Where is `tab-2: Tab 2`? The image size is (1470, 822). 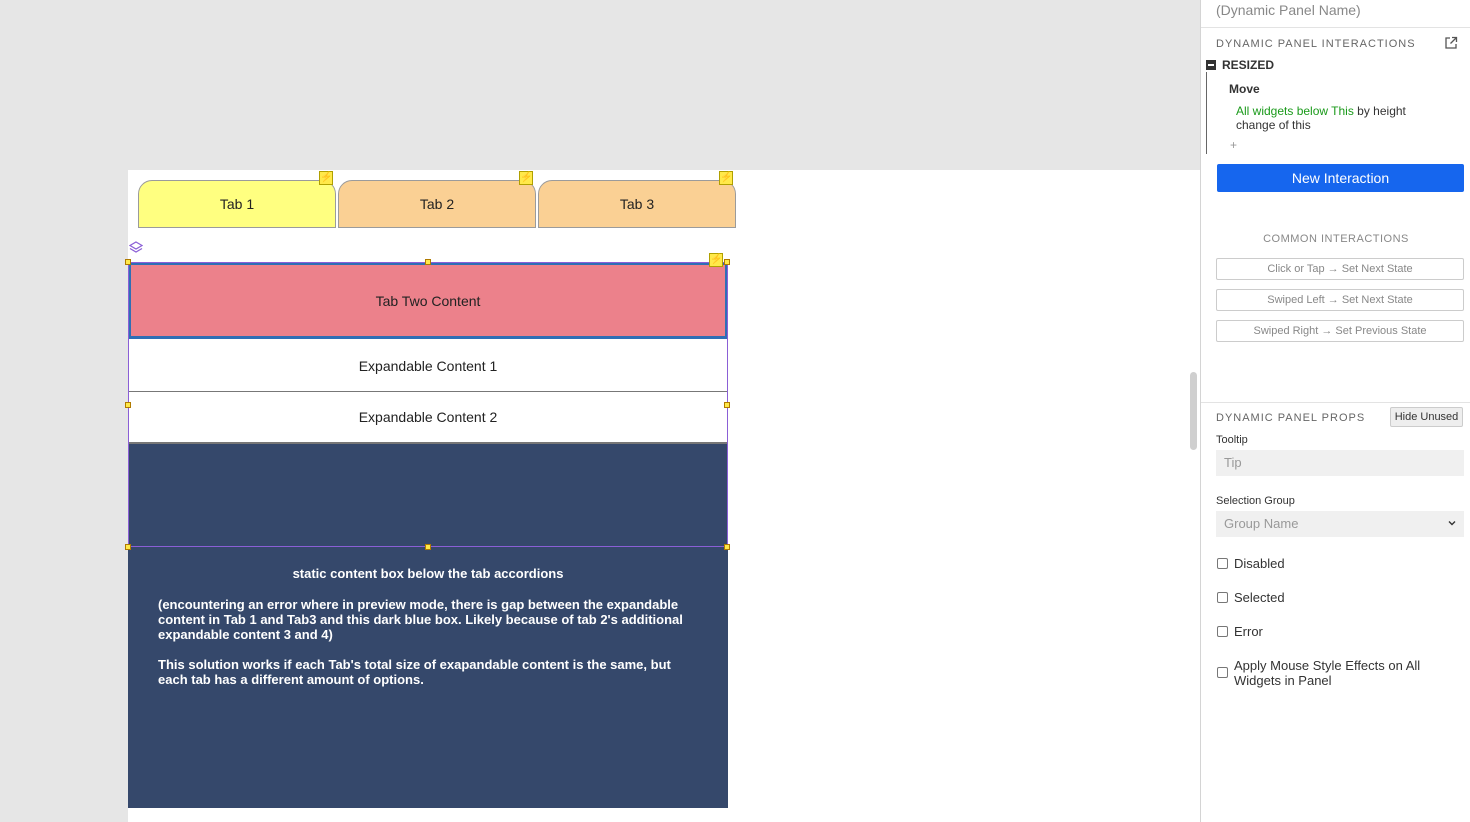
tab-2: Tab 2 is located at coordinates (437, 204).